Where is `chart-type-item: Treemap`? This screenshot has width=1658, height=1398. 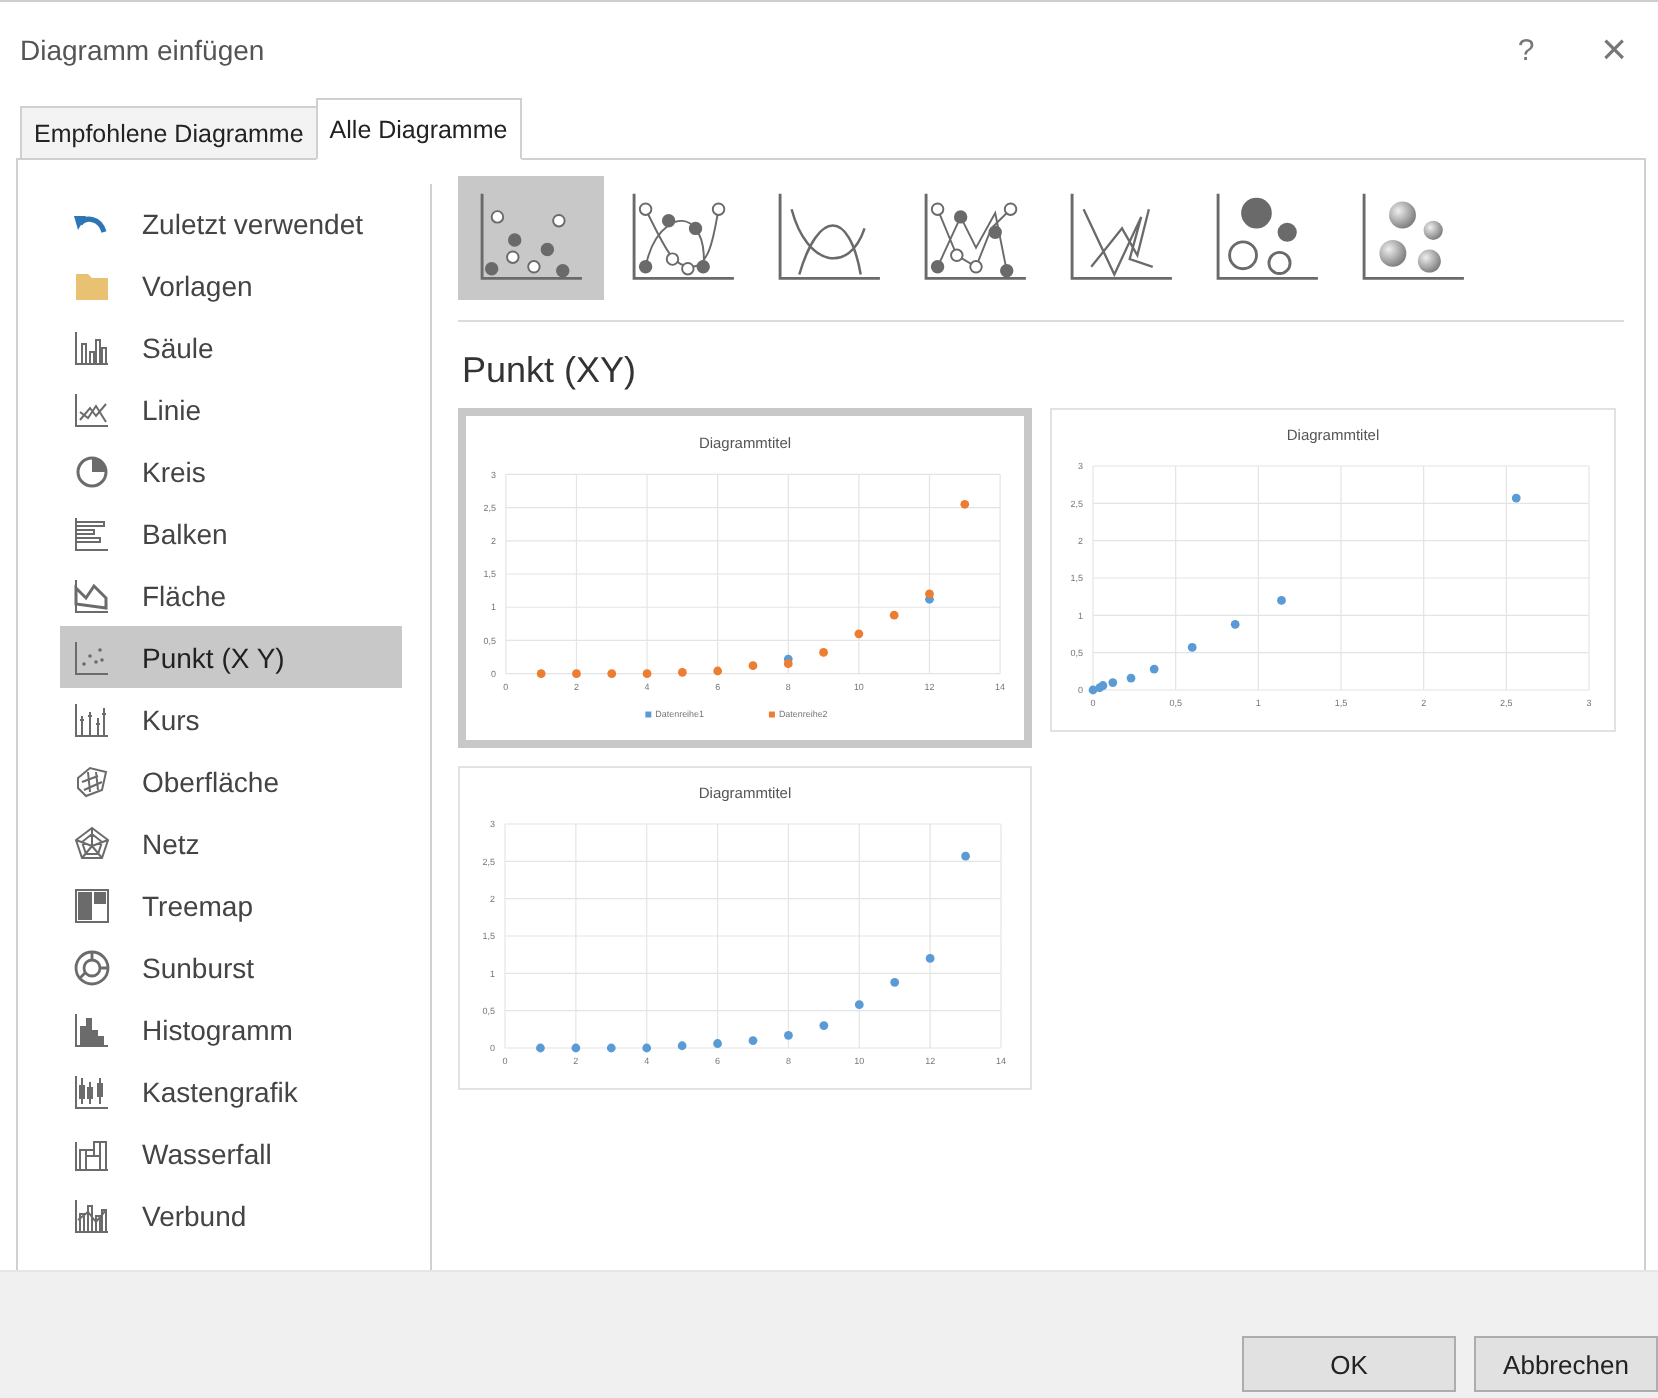 chart-type-item: Treemap is located at coordinates (231, 905).